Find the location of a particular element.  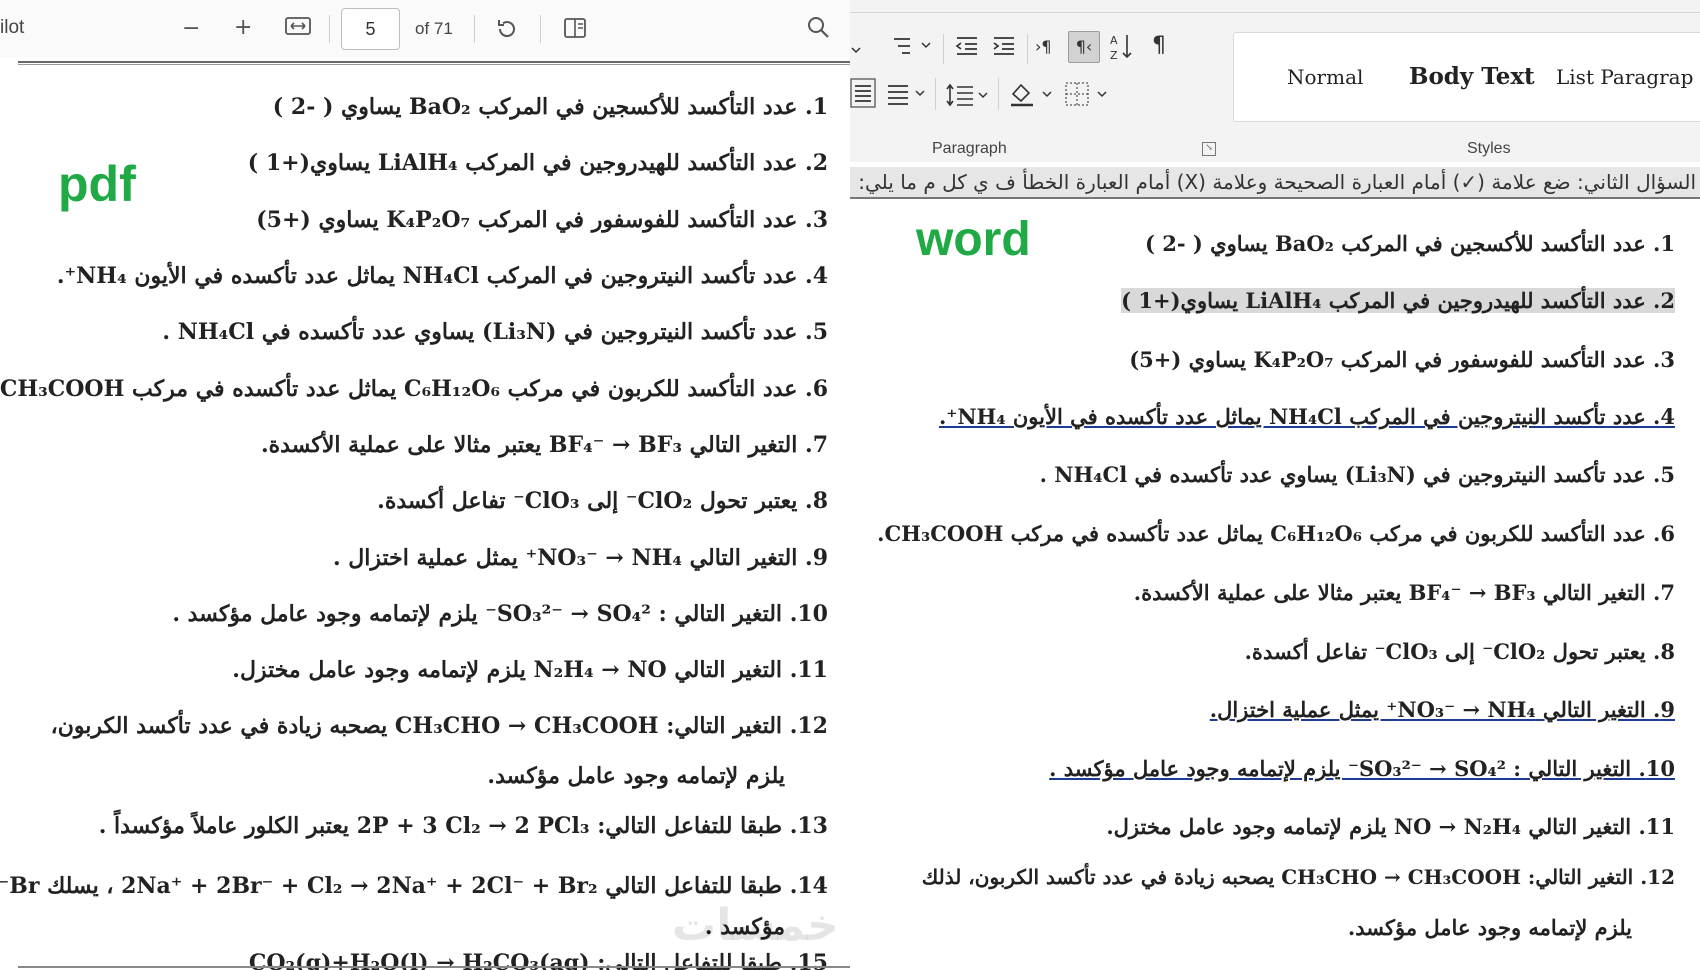

paint-bucket-icon is located at coordinates (1031, 95).